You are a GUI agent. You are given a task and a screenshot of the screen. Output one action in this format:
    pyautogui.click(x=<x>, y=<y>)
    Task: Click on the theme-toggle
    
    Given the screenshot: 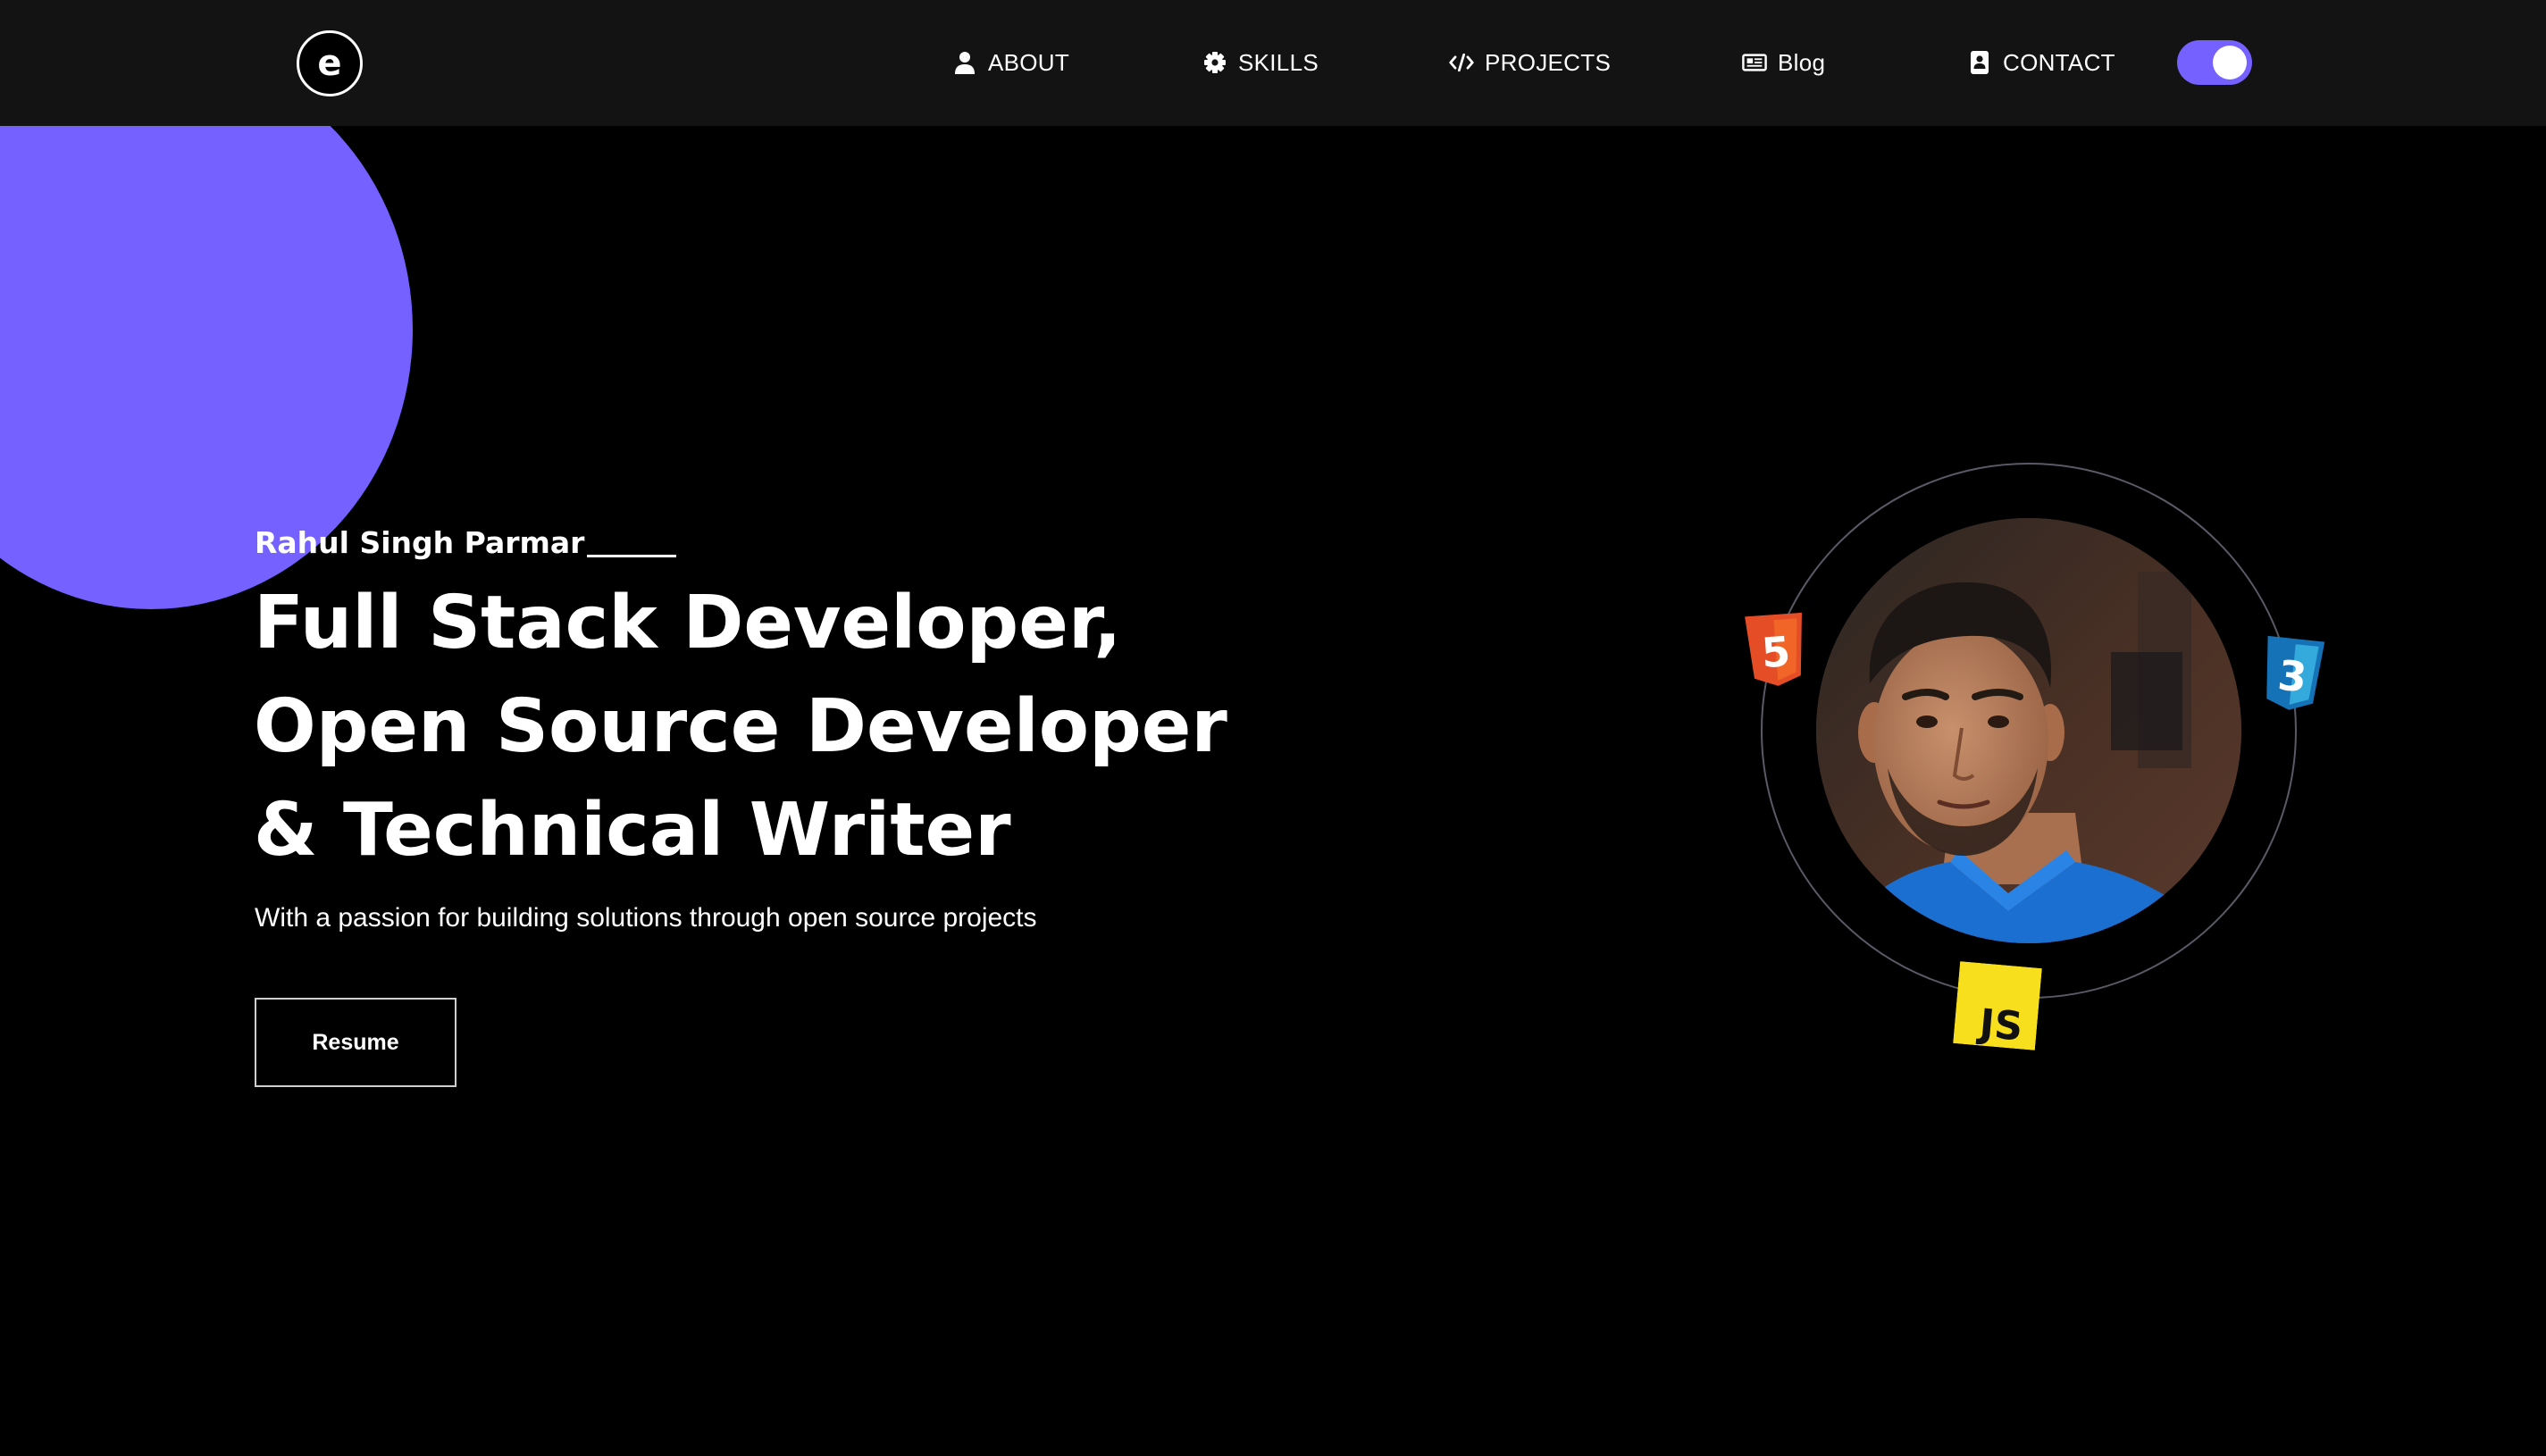 What is the action you would take?
    pyautogui.click(x=2214, y=62)
    